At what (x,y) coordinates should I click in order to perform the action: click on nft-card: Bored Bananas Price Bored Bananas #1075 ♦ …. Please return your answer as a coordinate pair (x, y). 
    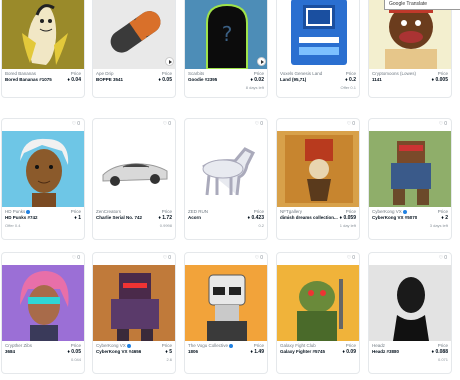
    Looking at the image, I should click on (43, 49).